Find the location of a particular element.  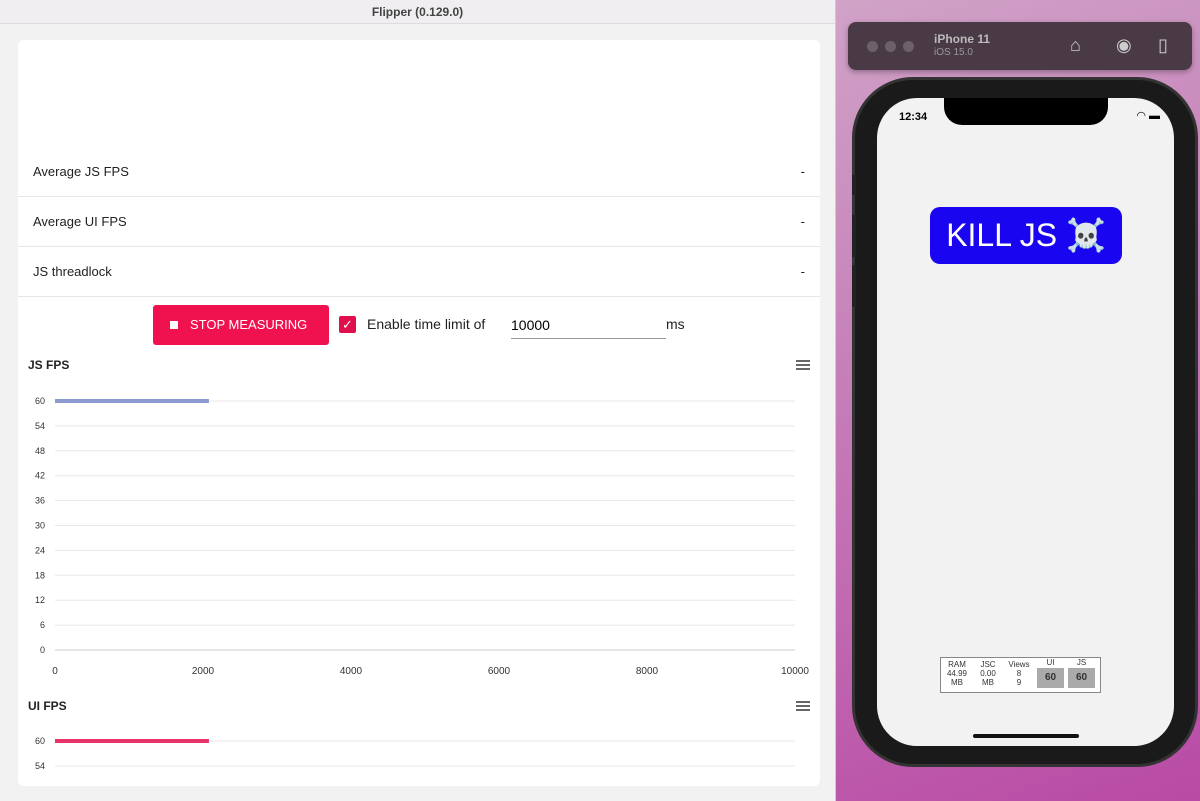

volume-up-button is located at coordinates (854, 236).